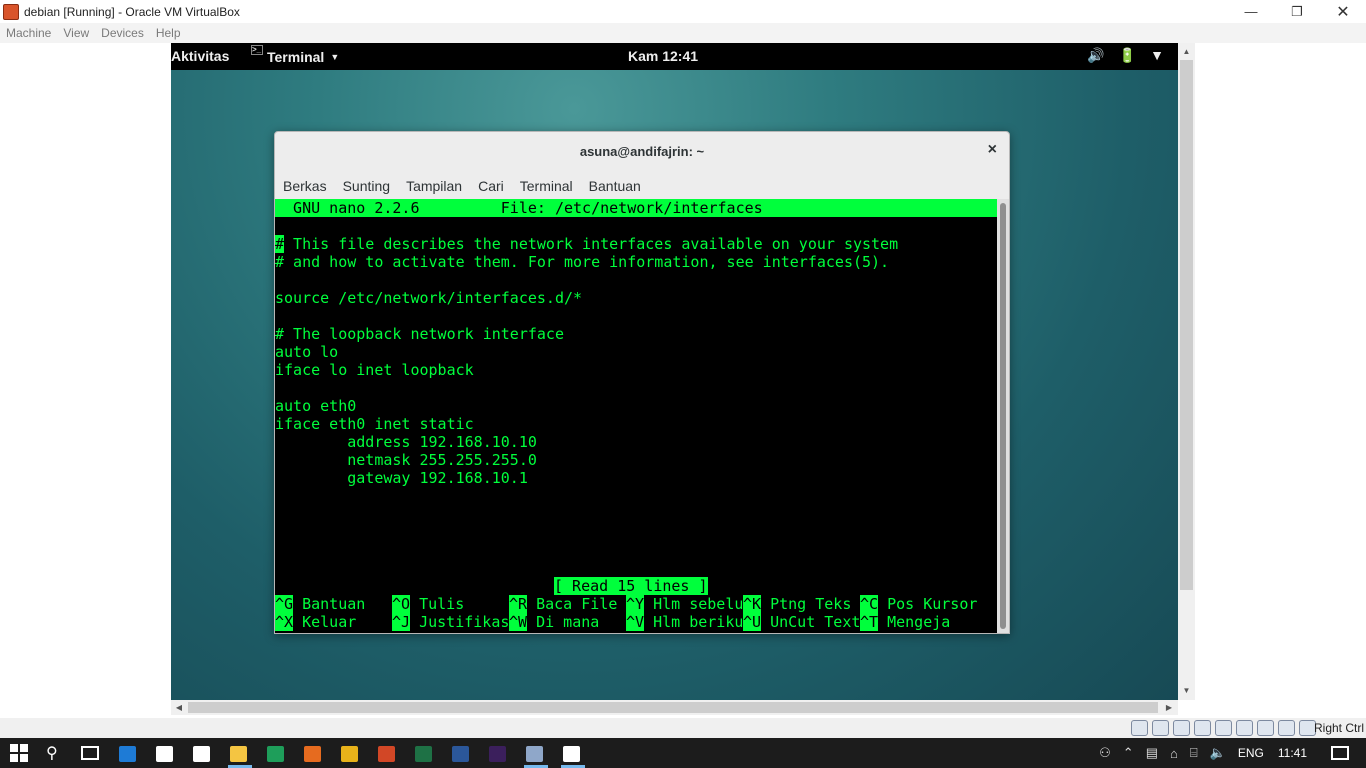 This screenshot has height=768, width=1366. Describe the element at coordinates (1160, 728) in the screenshot. I see `optical-drive-icon` at that location.